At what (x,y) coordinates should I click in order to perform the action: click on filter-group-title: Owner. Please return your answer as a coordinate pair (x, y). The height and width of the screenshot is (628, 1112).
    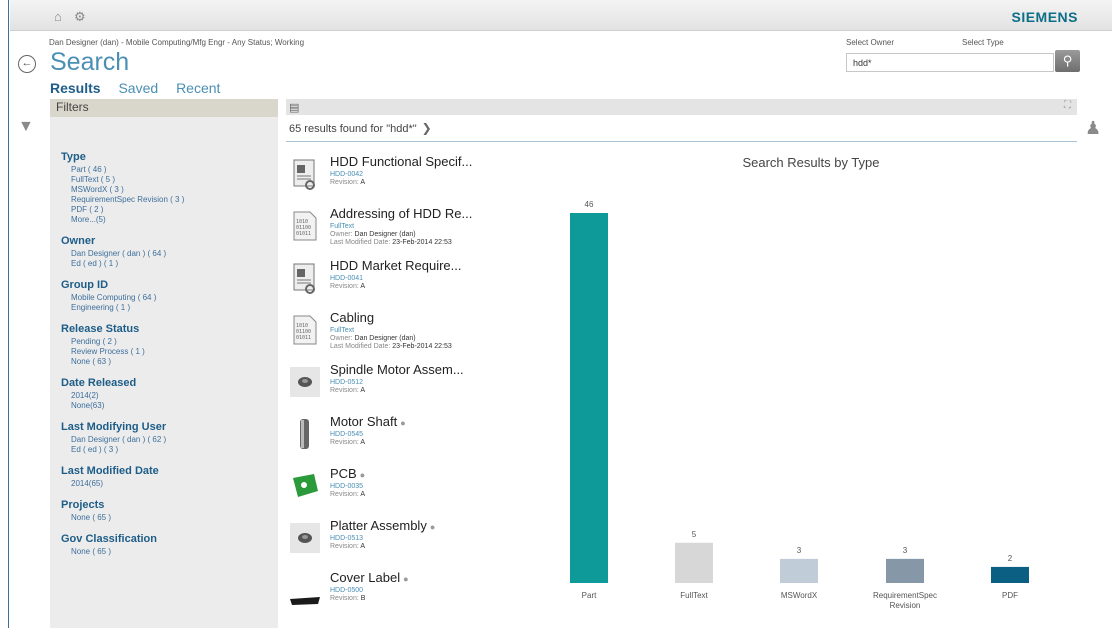
    Looking at the image, I should click on (169, 241).